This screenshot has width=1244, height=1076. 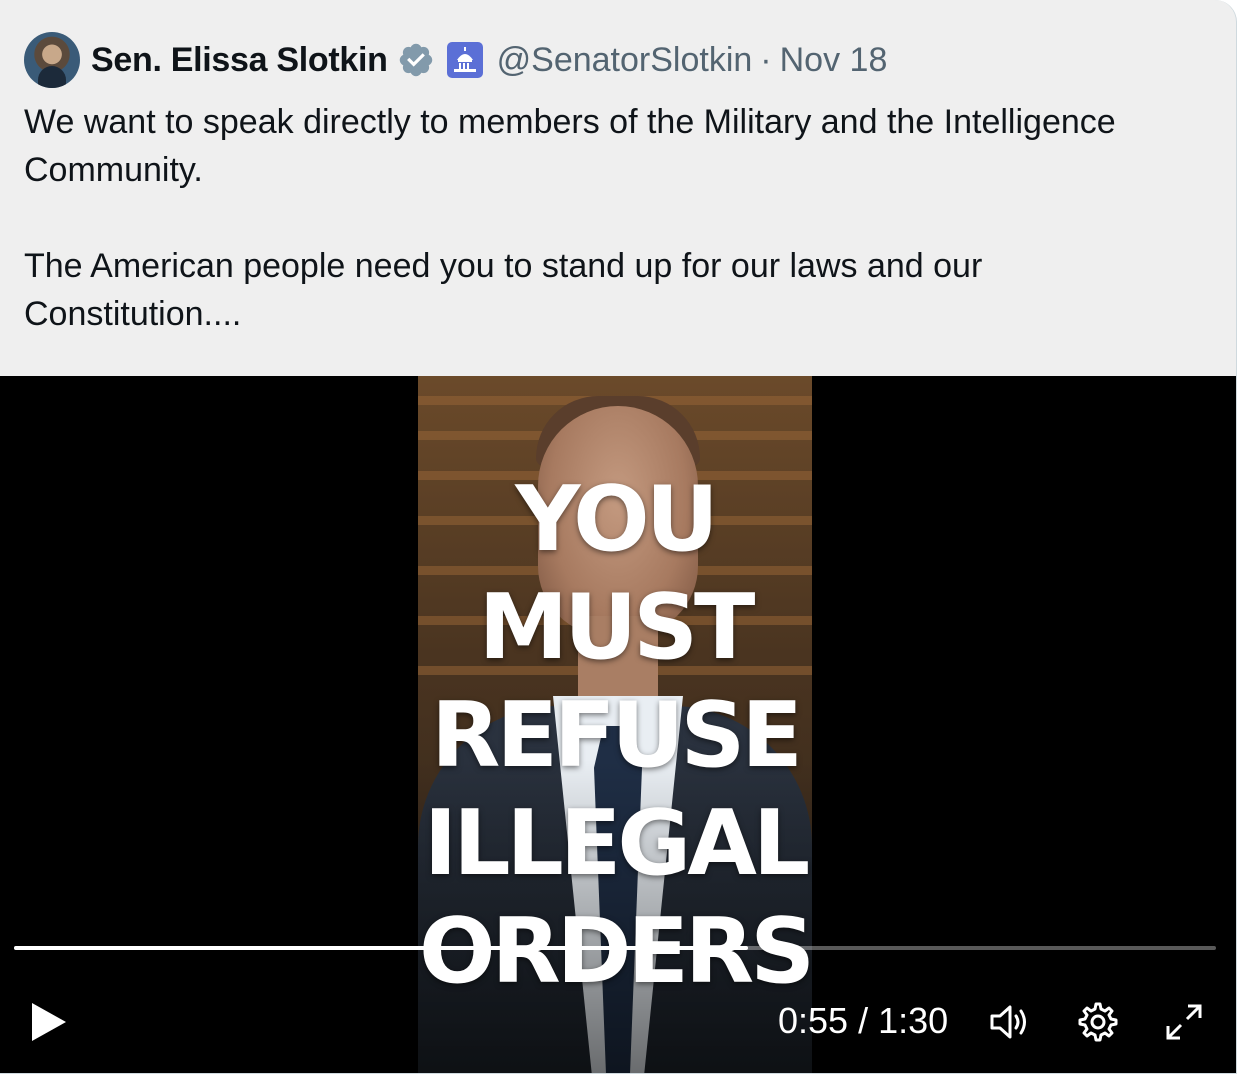 I want to click on video-controls: 0:55 / 1:30, so click(x=618, y=1021).